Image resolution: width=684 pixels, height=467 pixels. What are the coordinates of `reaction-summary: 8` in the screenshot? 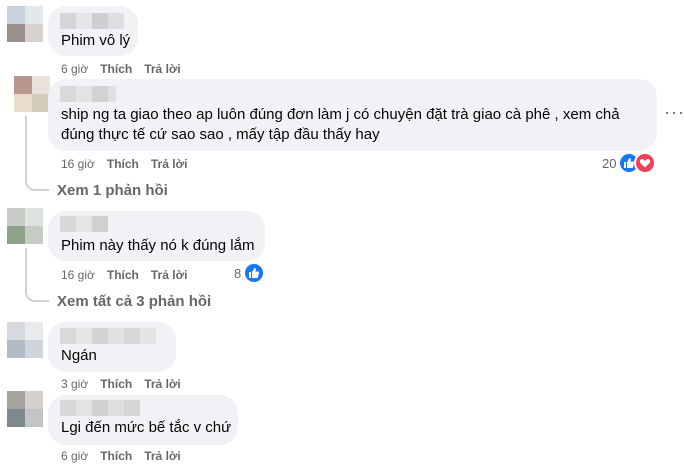 It's located at (250, 273).